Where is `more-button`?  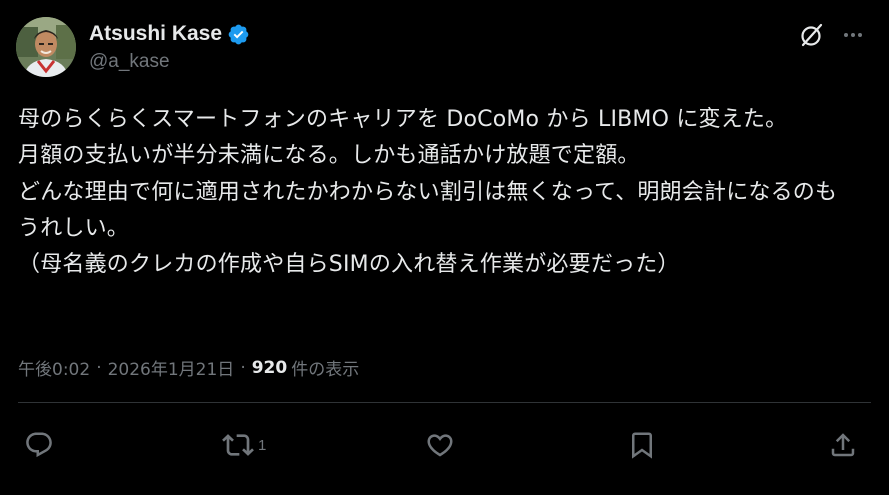
more-button is located at coordinates (853, 35).